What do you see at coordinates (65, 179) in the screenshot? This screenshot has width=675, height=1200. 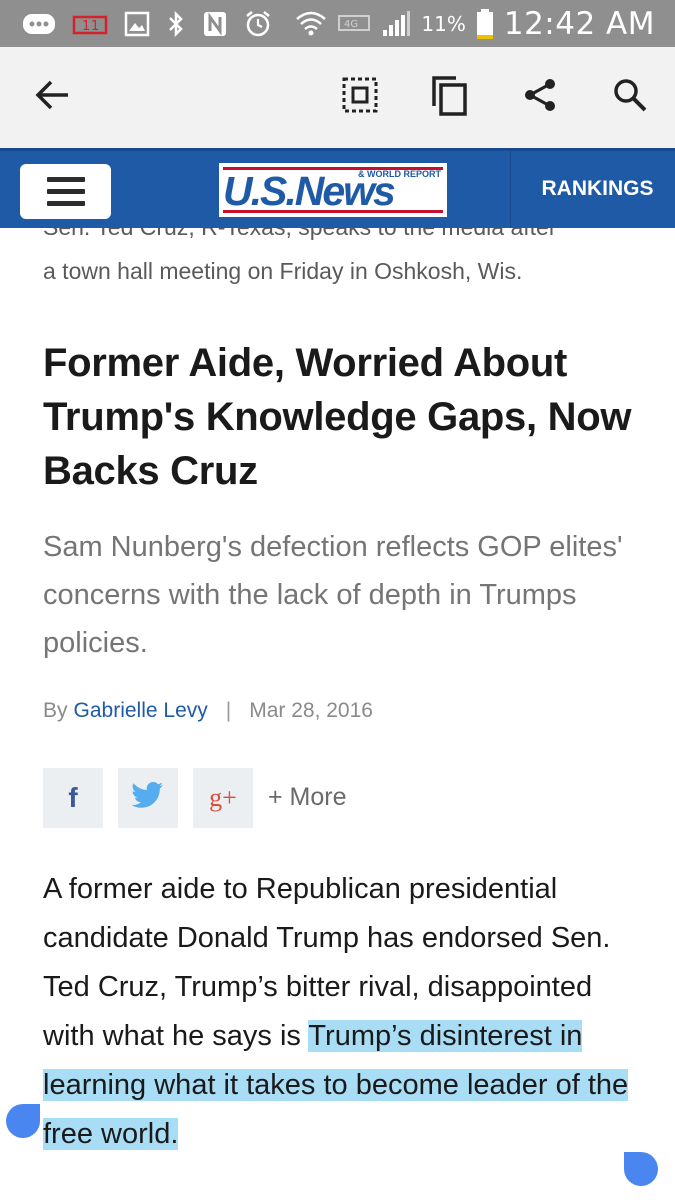 I see `hamburger-icon` at bounding box center [65, 179].